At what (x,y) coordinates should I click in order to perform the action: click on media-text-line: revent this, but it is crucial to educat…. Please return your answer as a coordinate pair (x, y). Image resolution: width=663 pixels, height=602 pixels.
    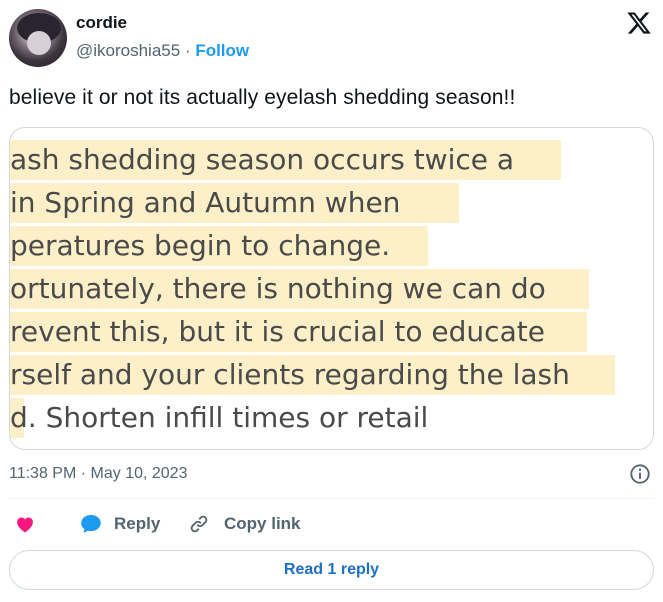
    Looking at the image, I should click on (298, 332).